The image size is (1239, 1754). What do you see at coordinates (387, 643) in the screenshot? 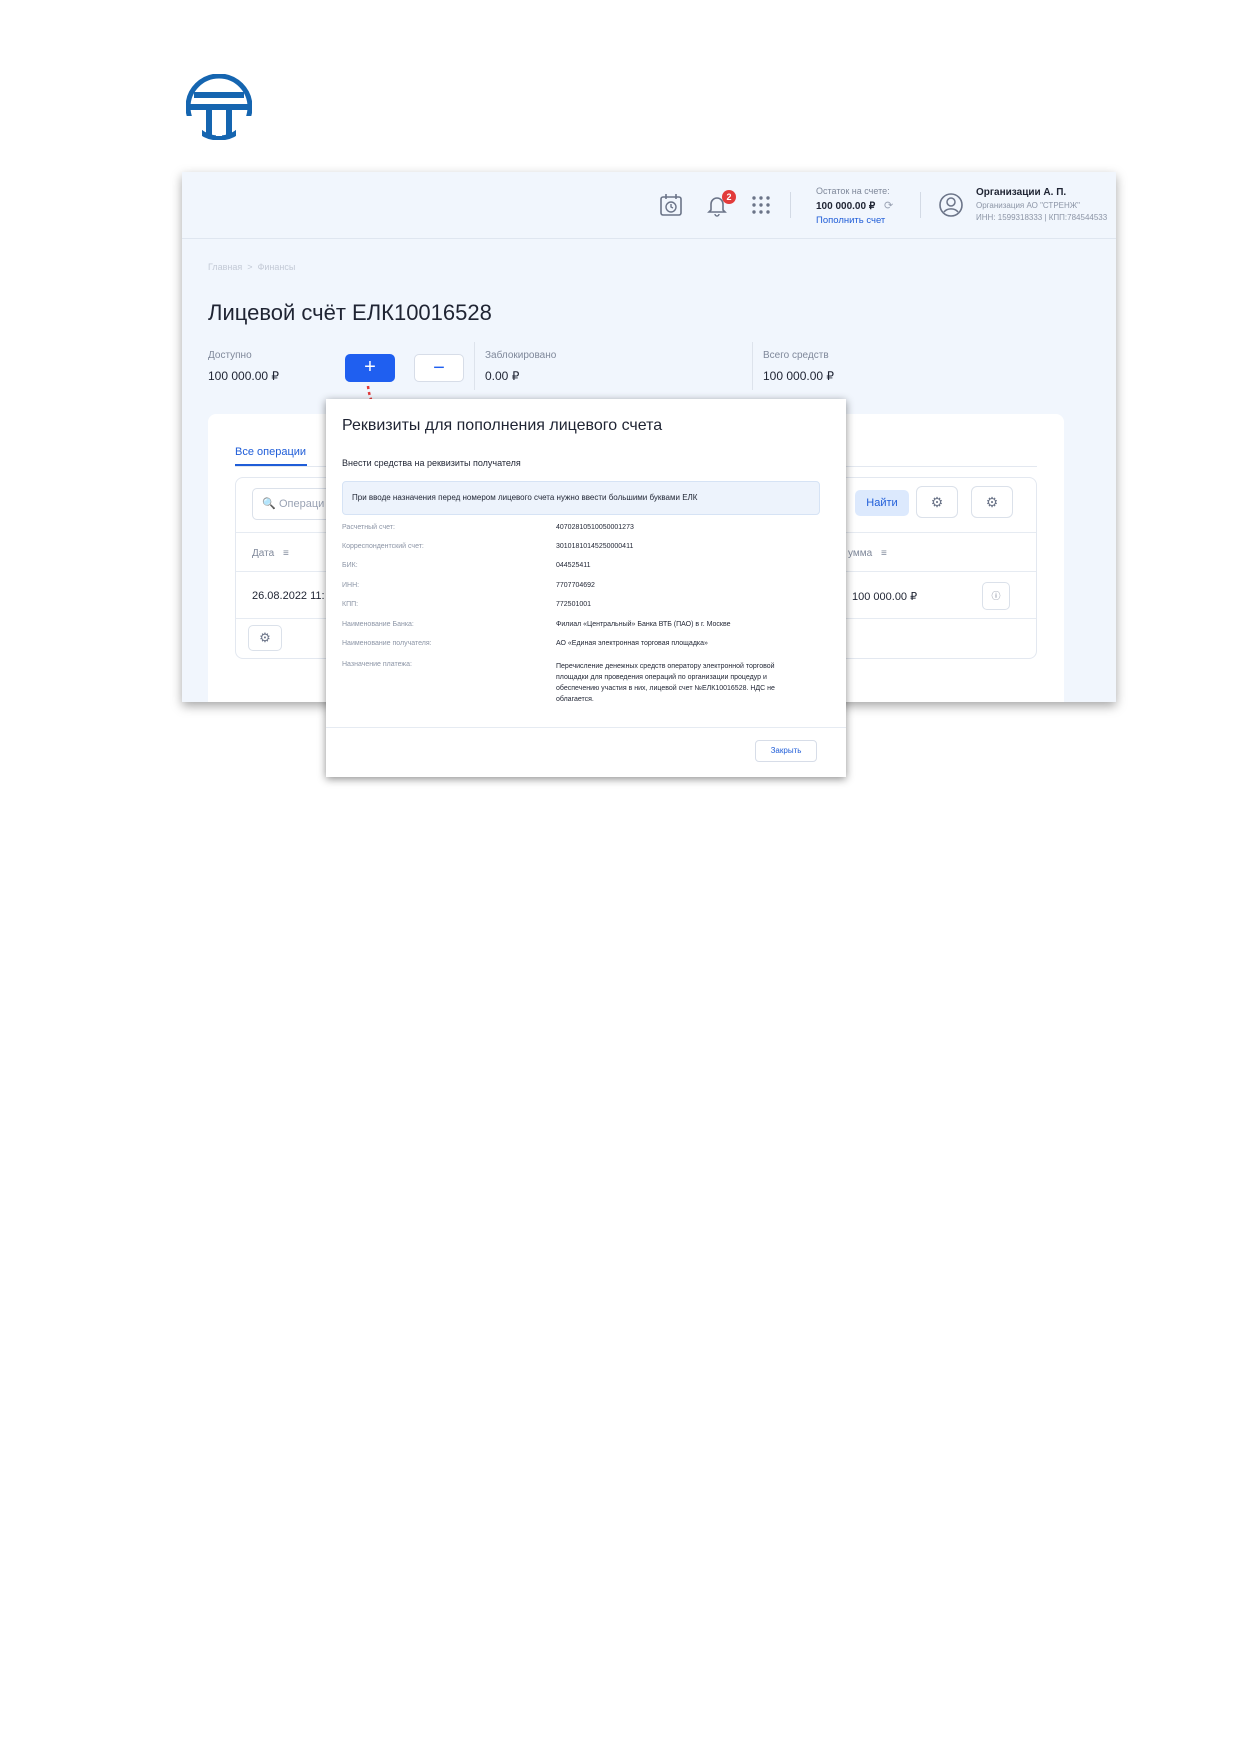
I see `field-label: Наименование получателя:` at bounding box center [387, 643].